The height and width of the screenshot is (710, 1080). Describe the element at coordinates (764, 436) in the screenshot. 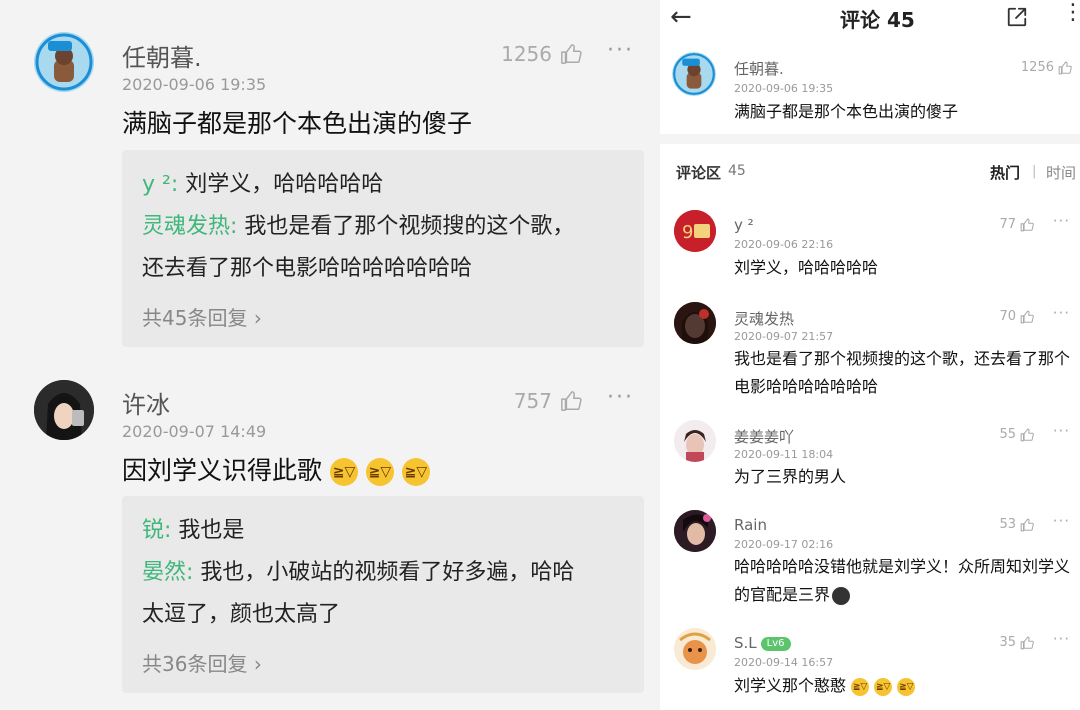

I see `commenter-name: 姜姜姜吖` at that location.